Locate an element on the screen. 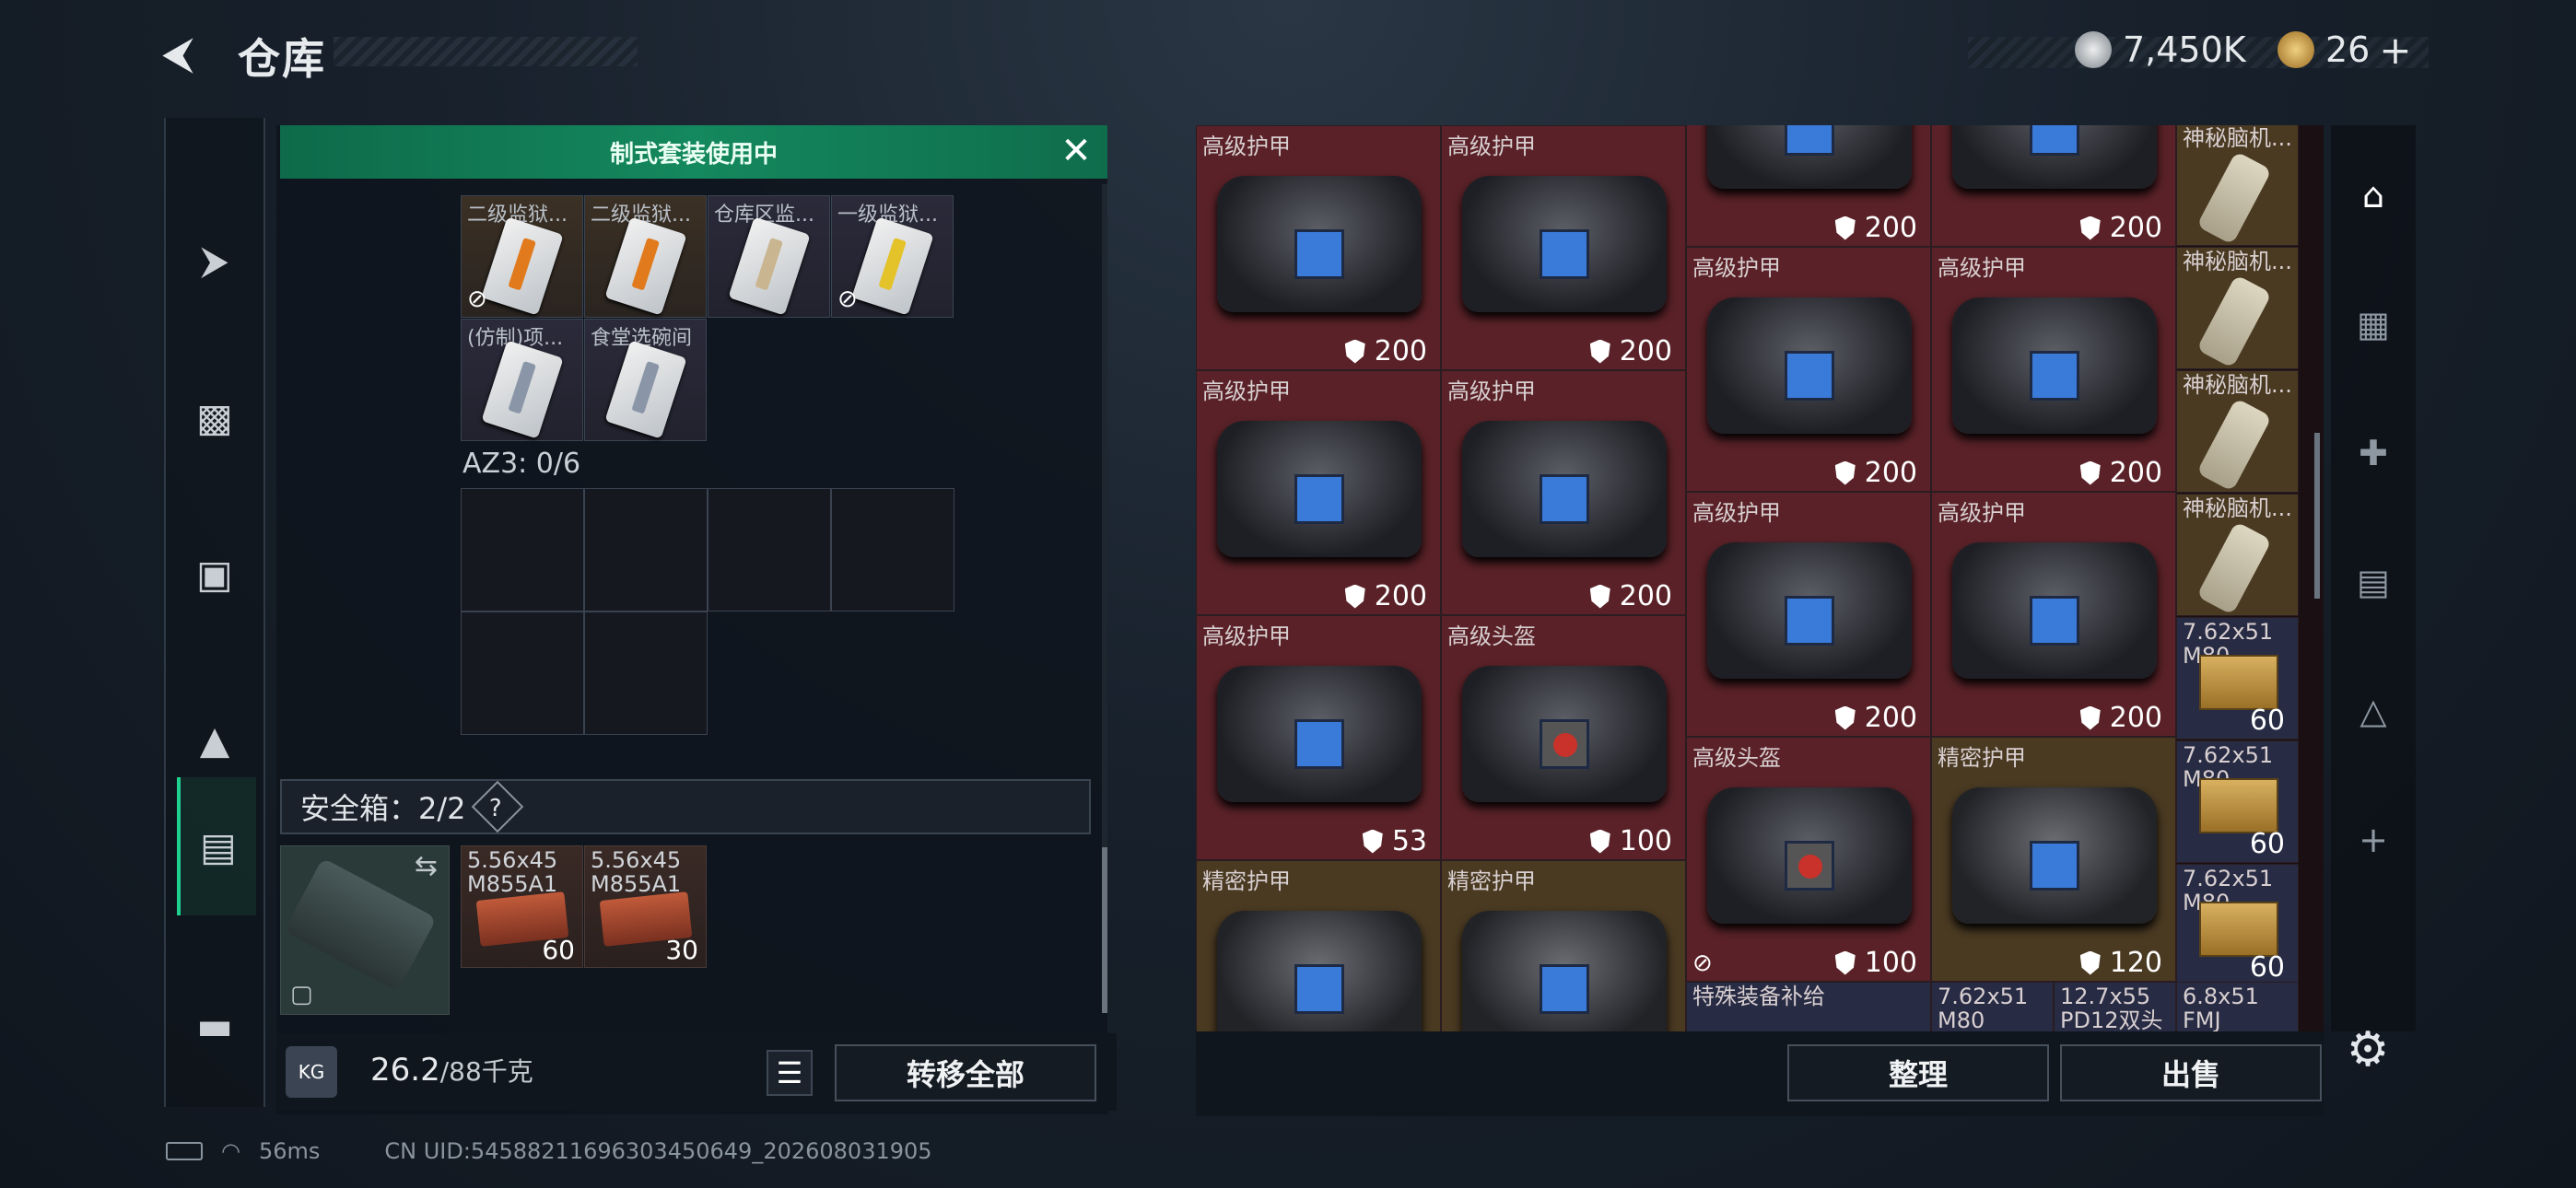  stash-tab-medkit: ✚ is located at coordinates (2373, 453).